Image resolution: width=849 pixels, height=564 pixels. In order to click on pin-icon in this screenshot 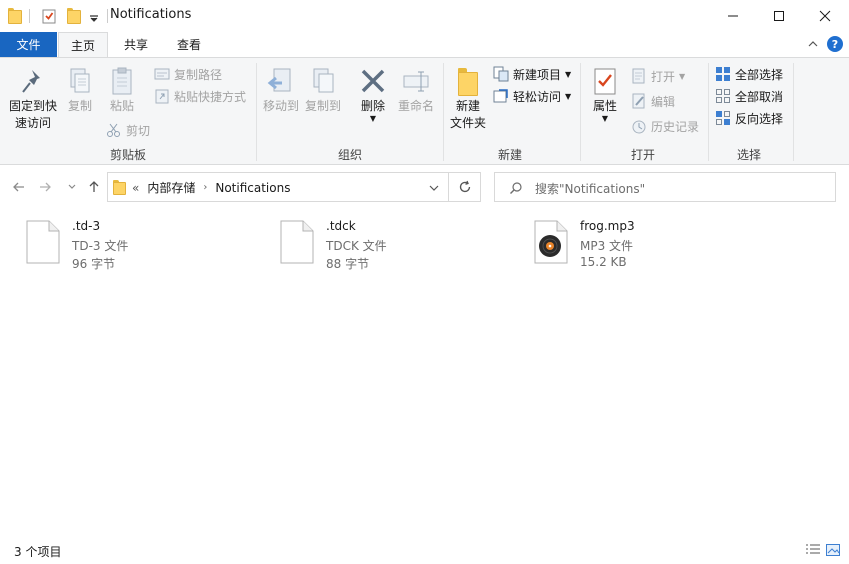, I will do `click(33, 82)`.